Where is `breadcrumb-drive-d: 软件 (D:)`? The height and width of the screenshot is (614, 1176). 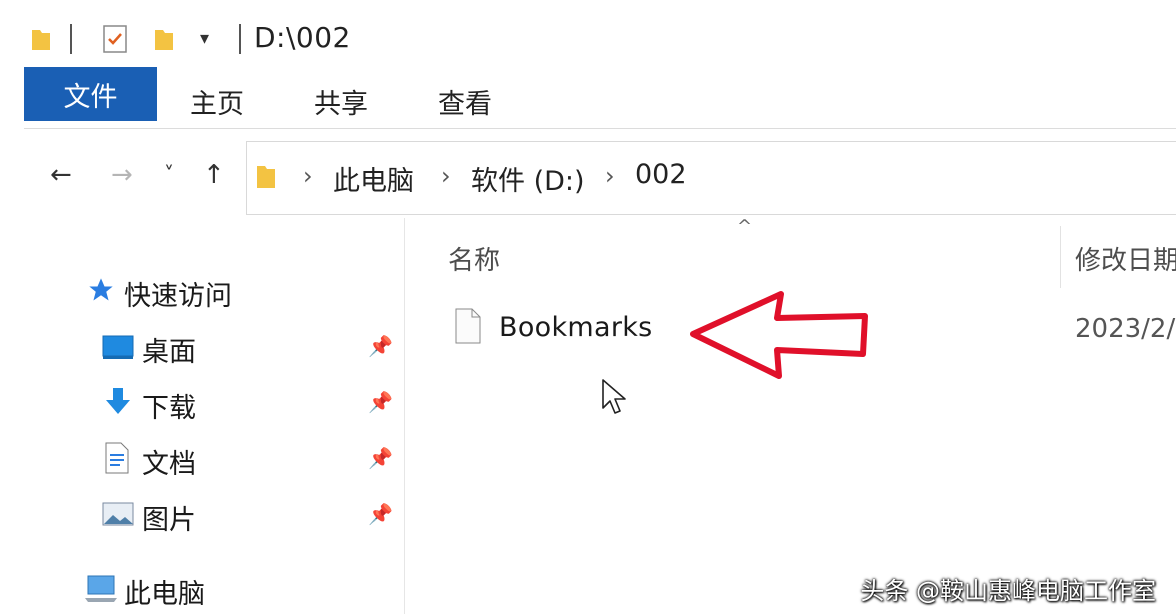 breadcrumb-drive-d: 软件 (D:) is located at coordinates (528, 178).